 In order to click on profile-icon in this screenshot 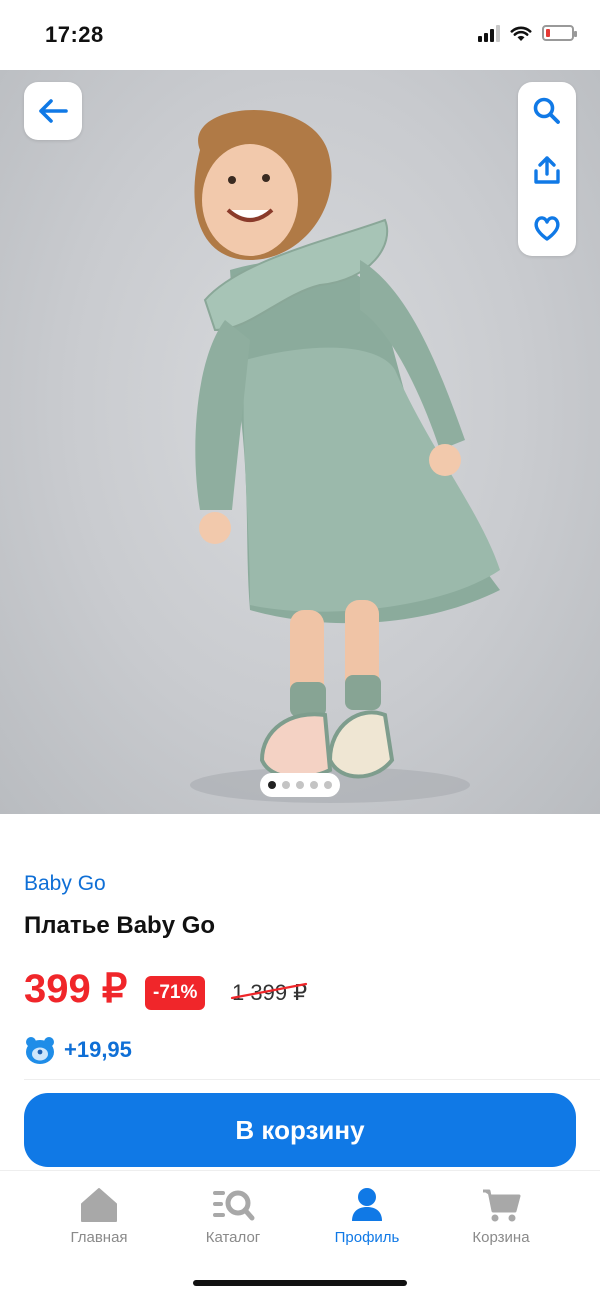, I will do `click(367, 1204)`.